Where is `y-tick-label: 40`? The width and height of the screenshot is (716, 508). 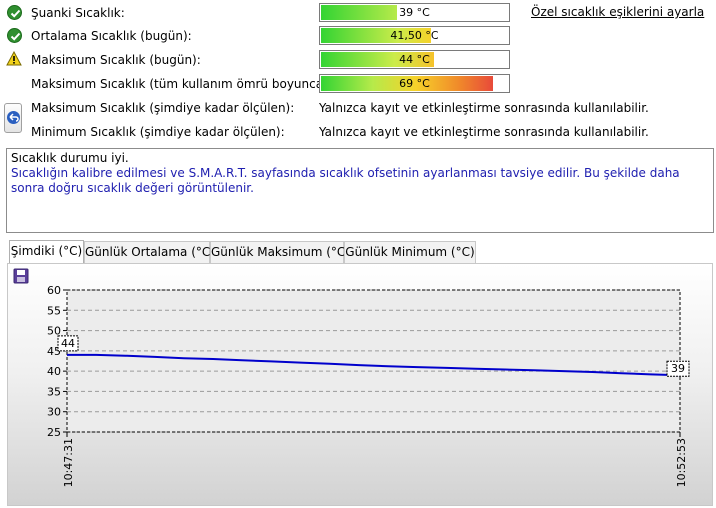
y-tick-label: 40 is located at coordinates (54, 371).